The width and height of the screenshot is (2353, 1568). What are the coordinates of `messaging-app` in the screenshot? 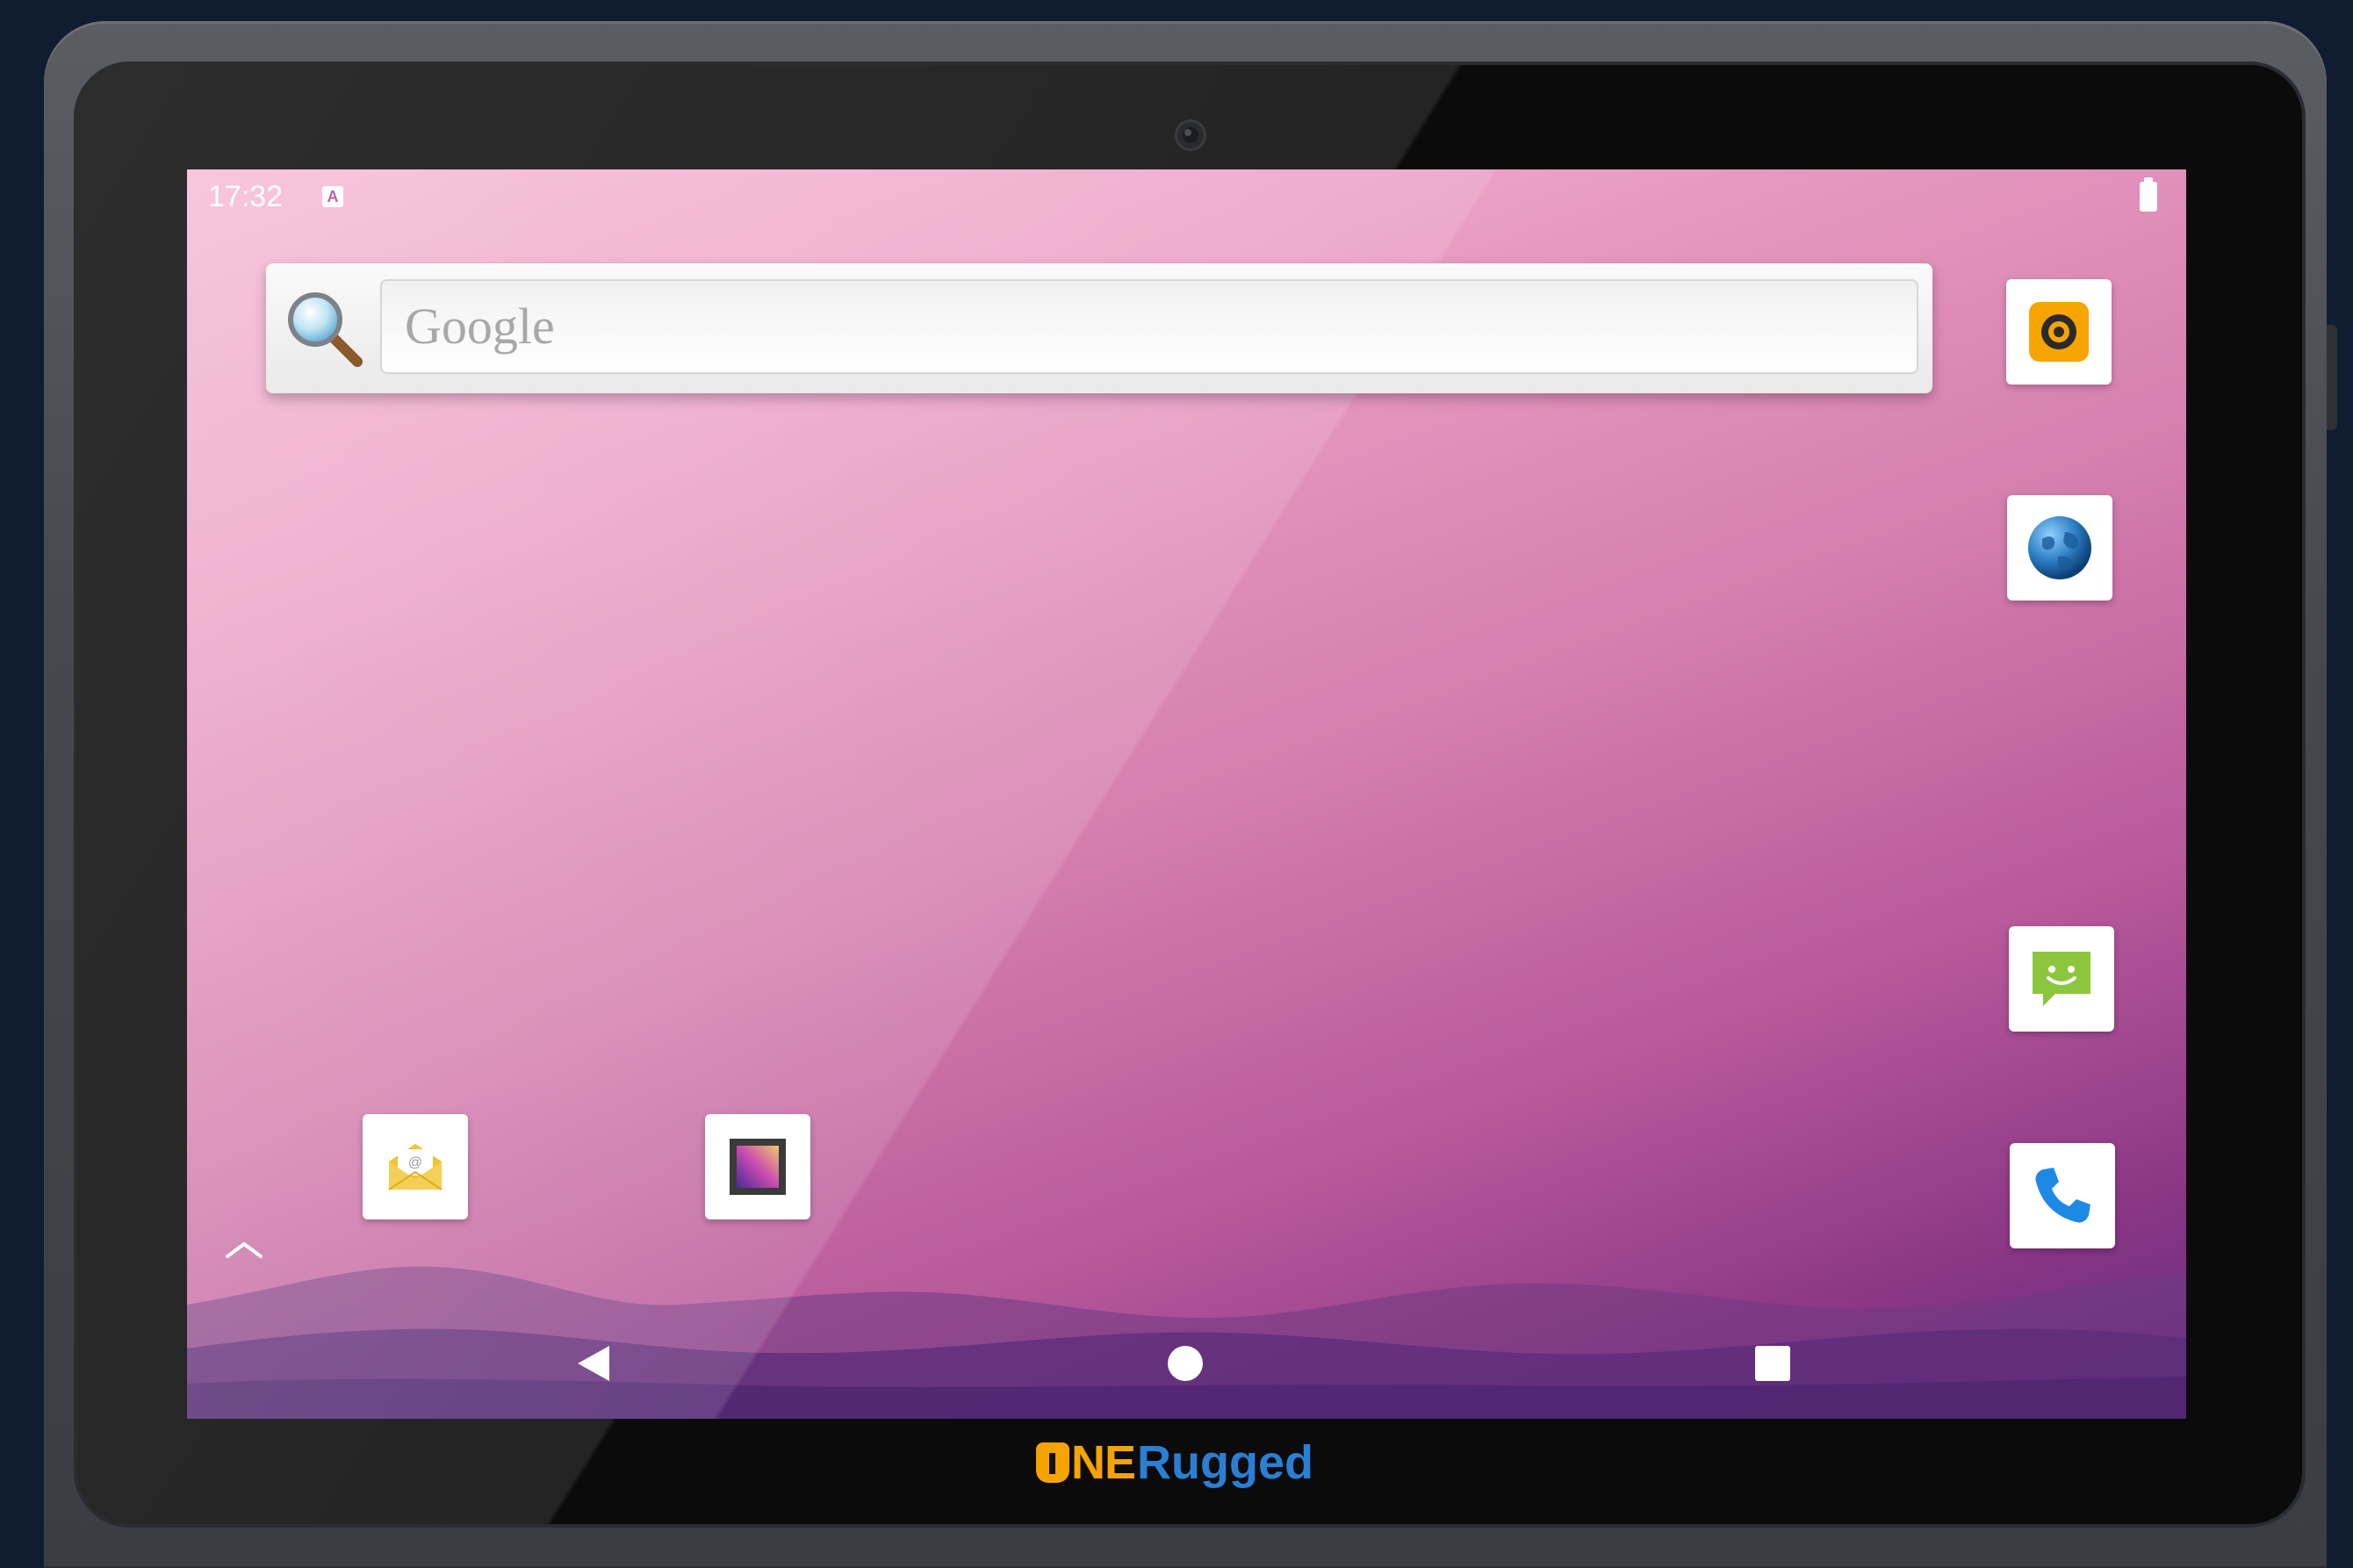 It's located at (2061, 979).